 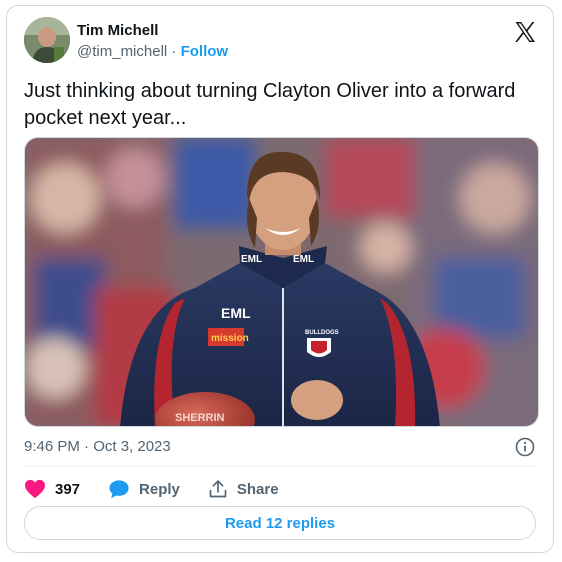 What do you see at coordinates (322, 333) in the screenshot?
I see `club-name: BULLDOGS` at bounding box center [322, 333].